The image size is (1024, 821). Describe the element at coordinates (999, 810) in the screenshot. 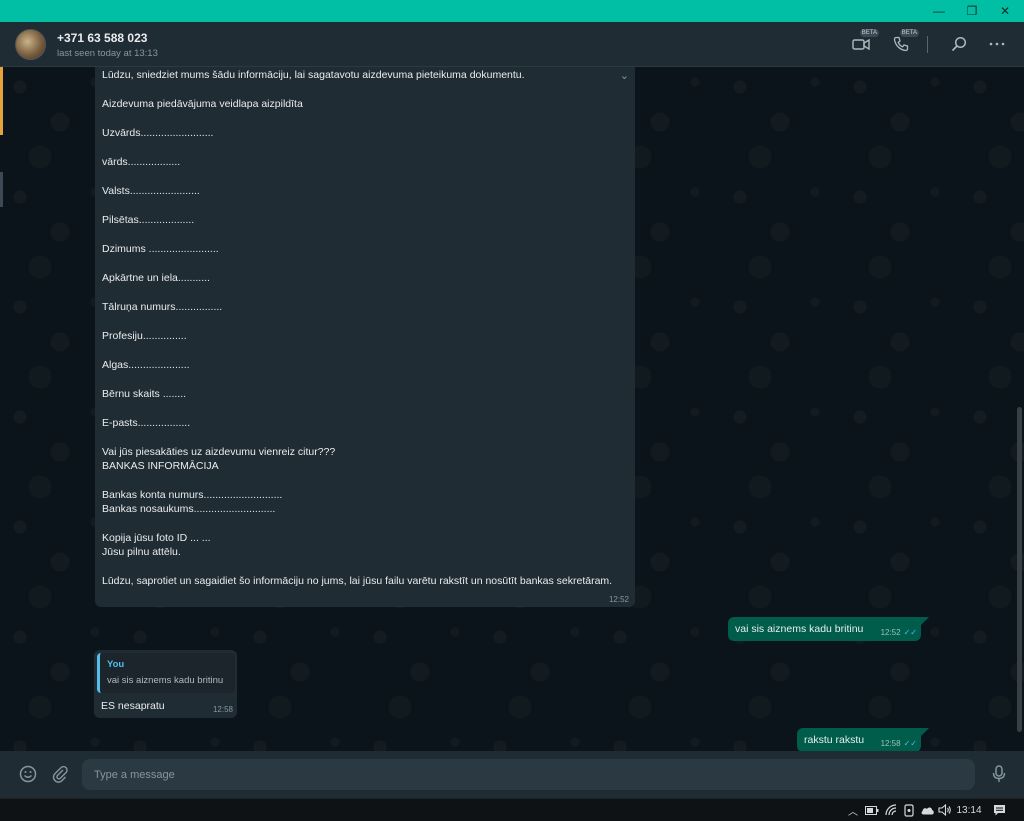

I see `notification-icon` at that location.